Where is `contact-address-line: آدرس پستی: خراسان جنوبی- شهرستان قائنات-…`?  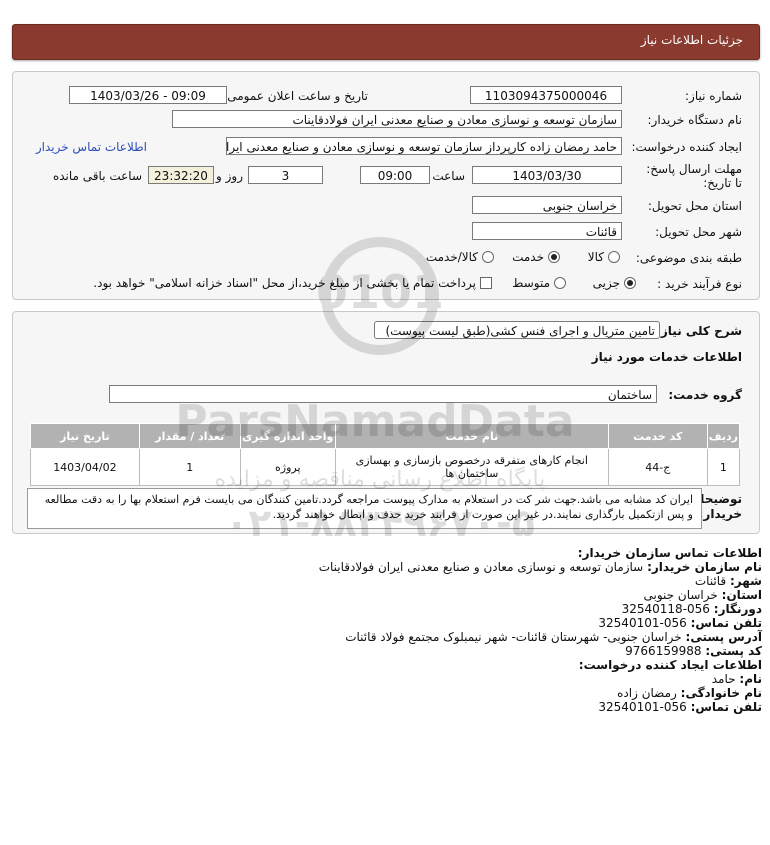 contact-address-line: آدرس پستی: خراسان جنوبی- شهرستان قائنات-… is located at coordinates (553, 637).